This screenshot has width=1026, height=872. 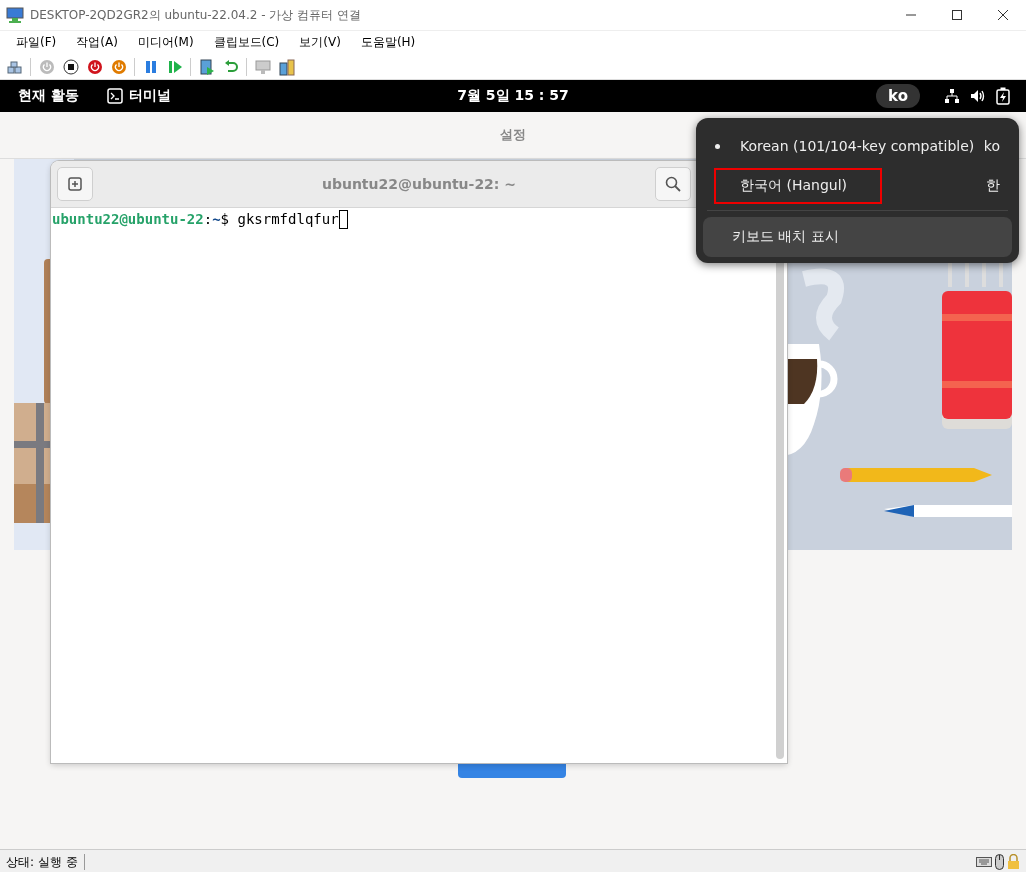 I want to click on terminal-line: ubuntu22@ubuntu-22:~$ gksrmfdlqfur, so click(x=195, y=218).